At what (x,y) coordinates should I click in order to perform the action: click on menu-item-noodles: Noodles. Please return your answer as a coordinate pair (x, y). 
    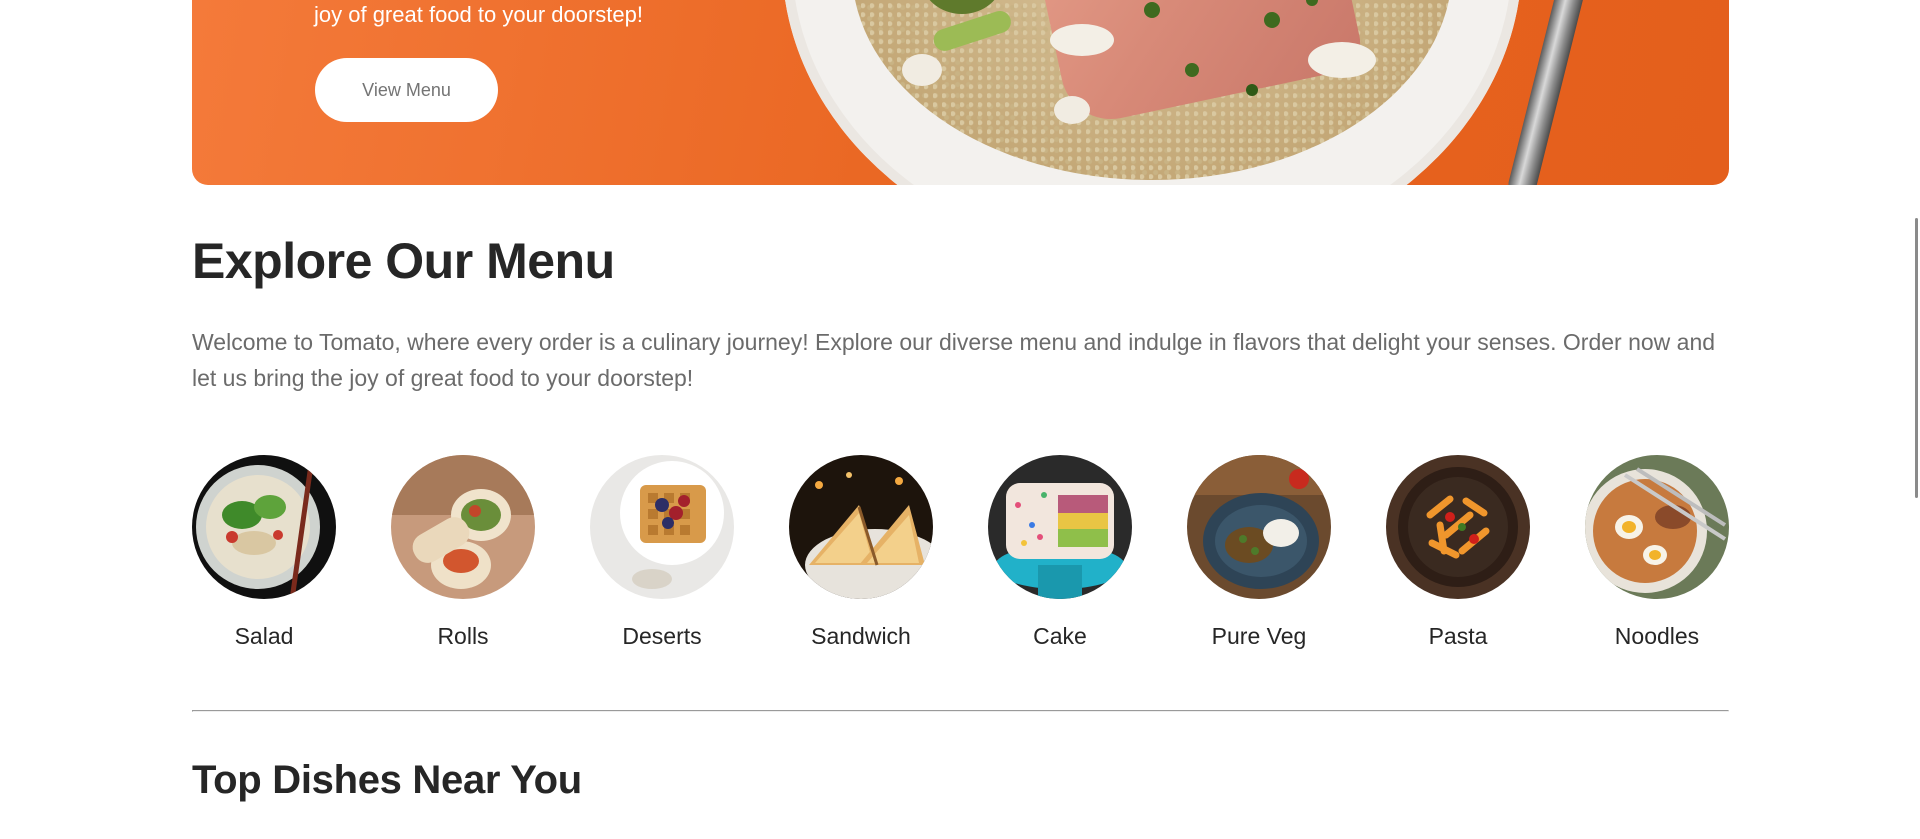
    Looking at the image, I should click on (1657, 552).